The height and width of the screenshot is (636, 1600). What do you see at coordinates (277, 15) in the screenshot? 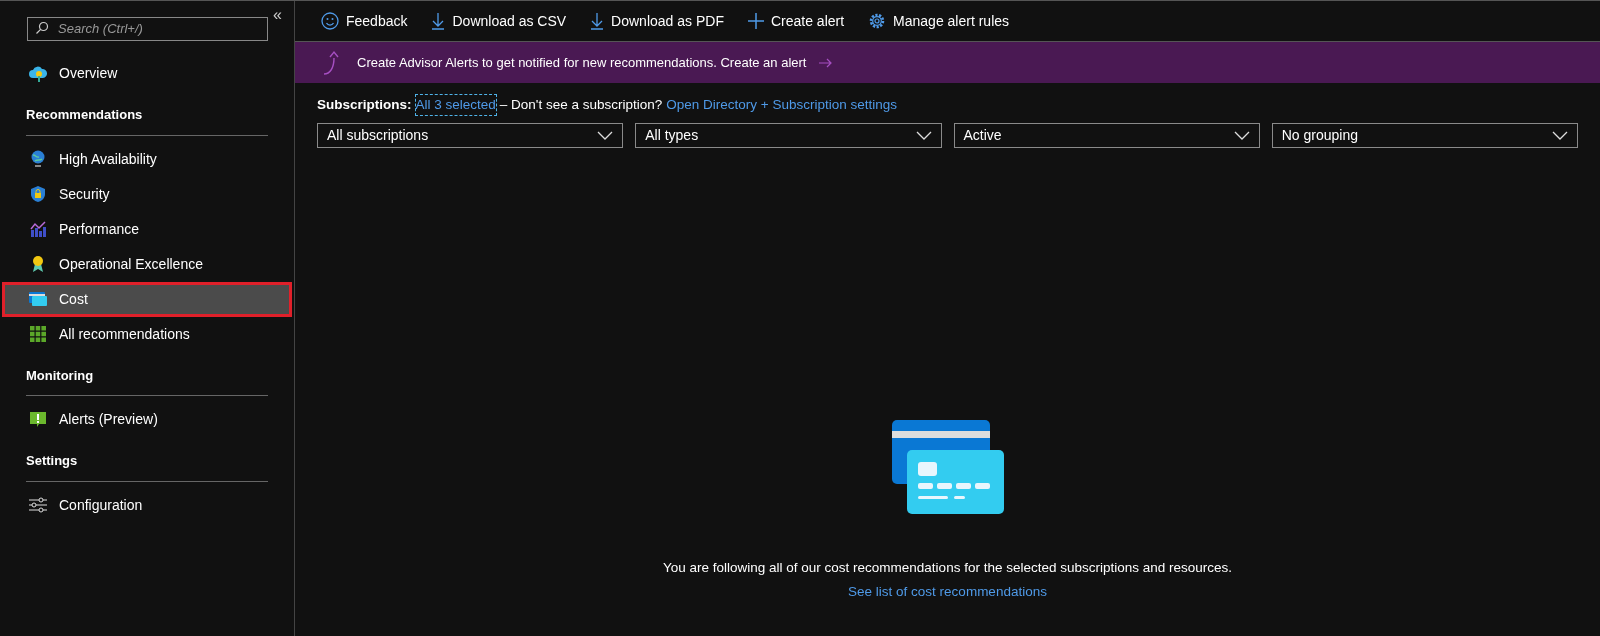
I see `collapse-button: «` at bounding box center [277, 15].